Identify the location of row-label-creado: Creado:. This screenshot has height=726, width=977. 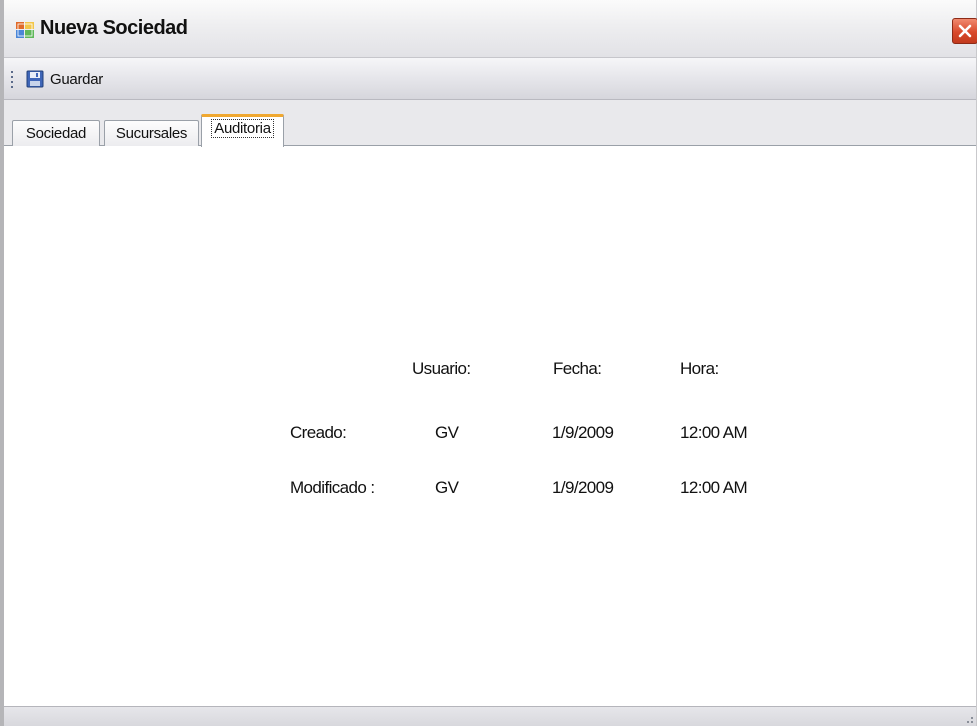
(318, 432).